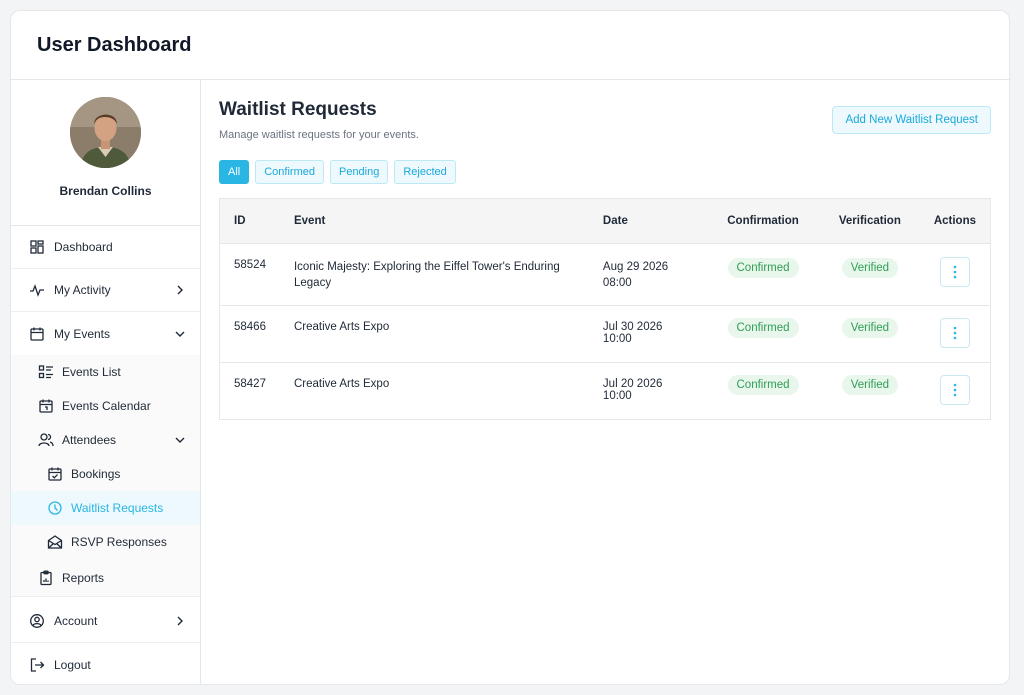  What do you see at coordinates (82, 290) in the screenshot?
I see `sidebar-item-label: My Activity` at bounding box center [82, 290].